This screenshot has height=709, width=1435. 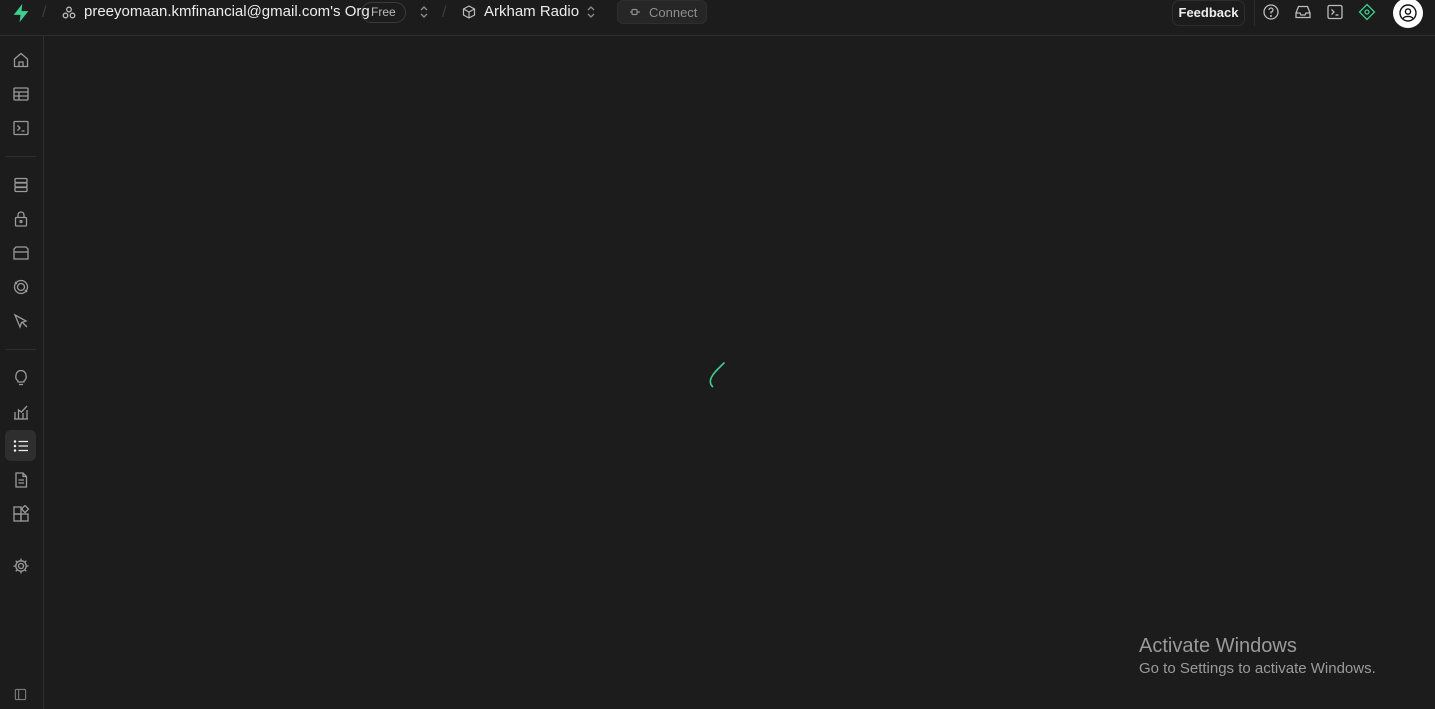 I want to click on connect-label: Connect, so click(x=673, y=12).